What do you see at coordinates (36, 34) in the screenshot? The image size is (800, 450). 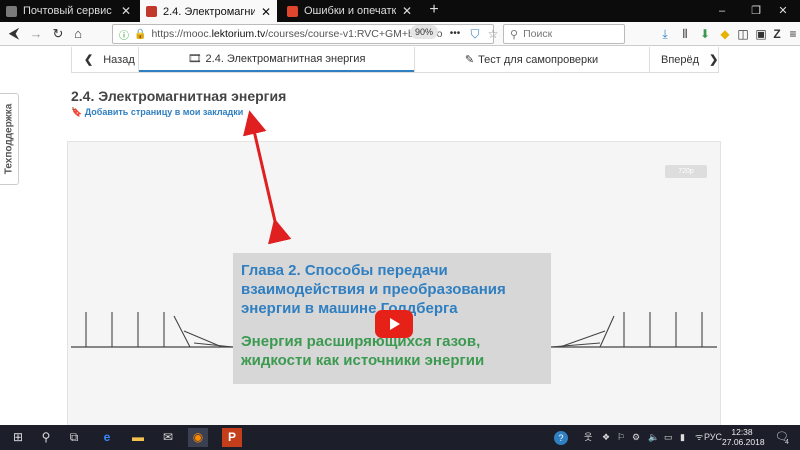 I see `forward-icon: →` at bounding box center [36, 34].